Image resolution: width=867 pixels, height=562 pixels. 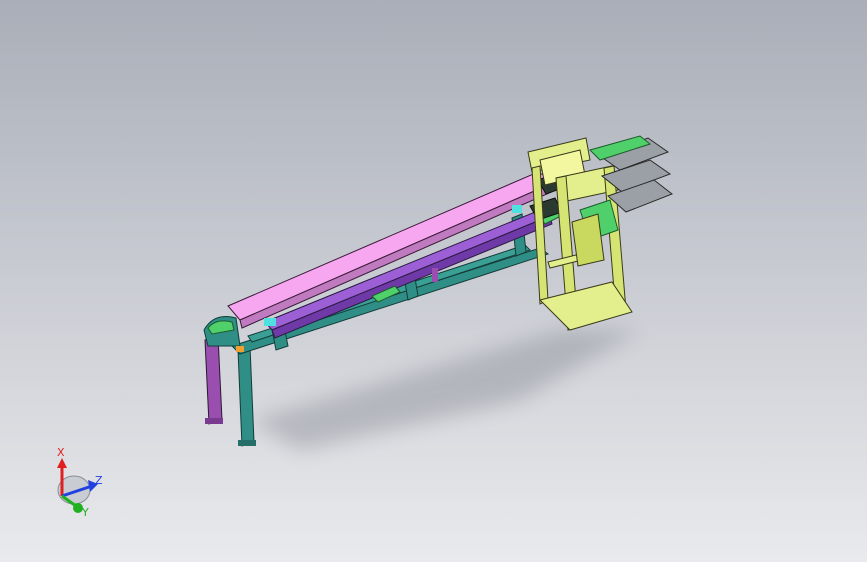 I want to click on x-axis-arrow, so click(x=62, y=463).